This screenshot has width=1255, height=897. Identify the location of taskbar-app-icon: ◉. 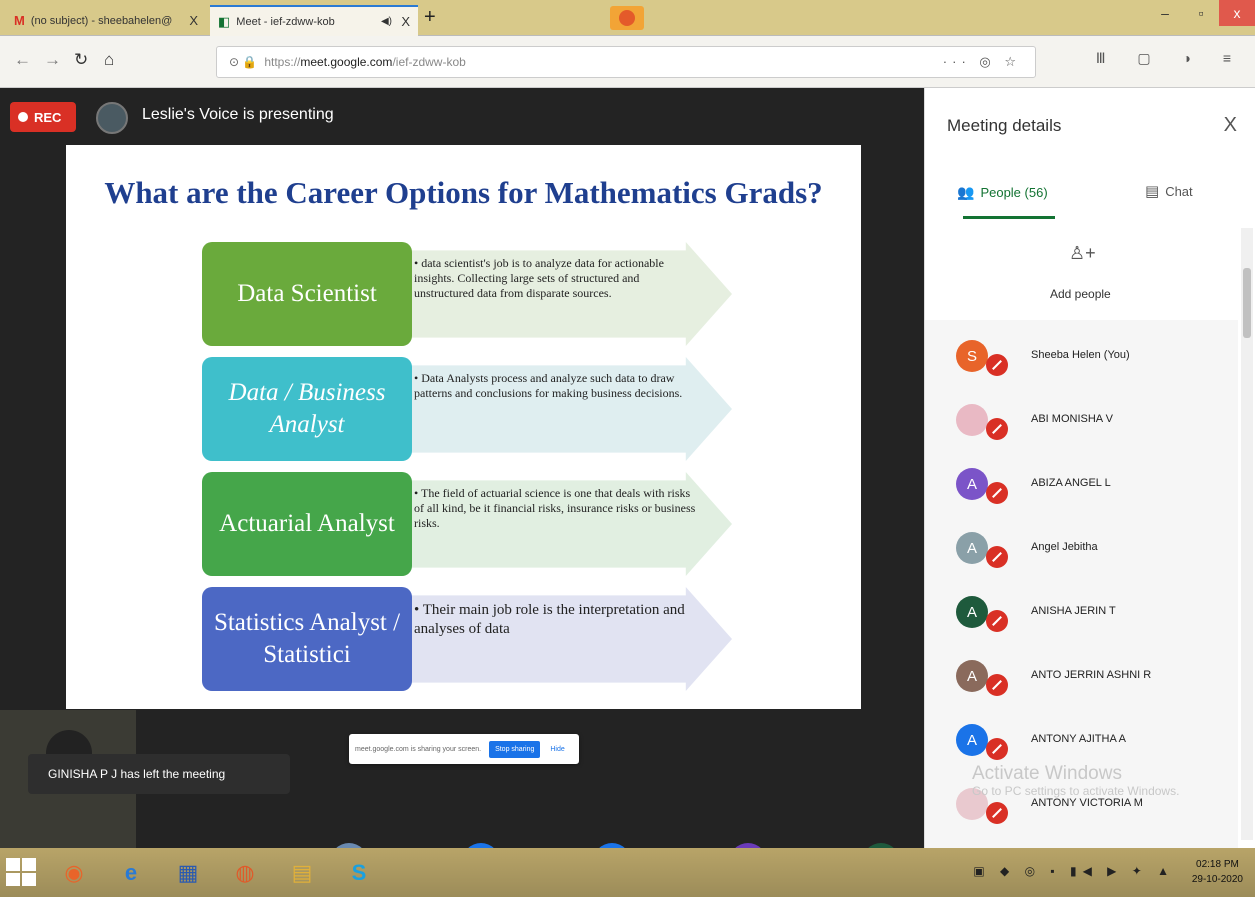
(74, 873).